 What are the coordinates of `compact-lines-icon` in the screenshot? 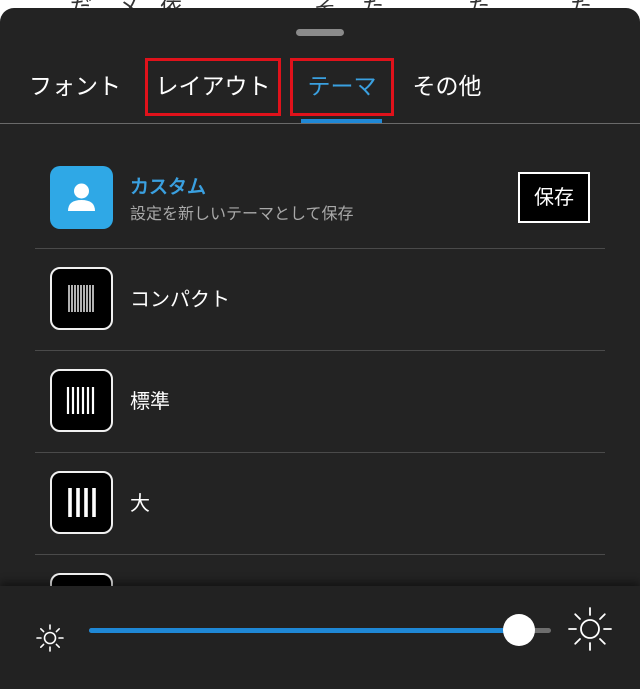 It's located at (81, 298).